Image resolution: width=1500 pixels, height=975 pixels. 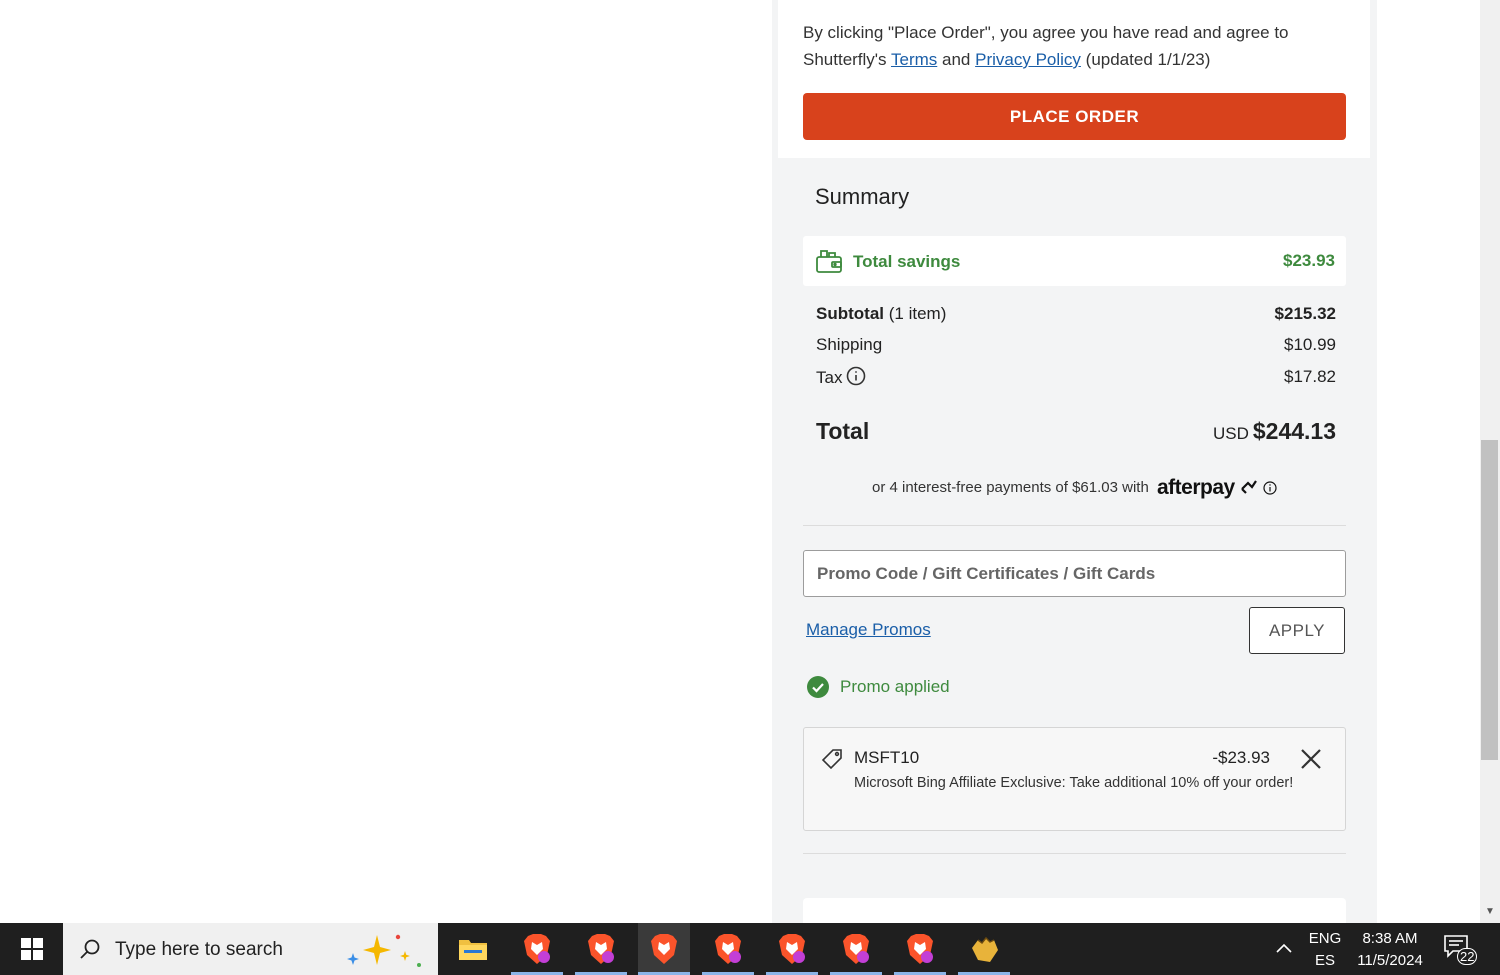 I want to click on hand-cursor-app-icon, so click(x=985, y=949).